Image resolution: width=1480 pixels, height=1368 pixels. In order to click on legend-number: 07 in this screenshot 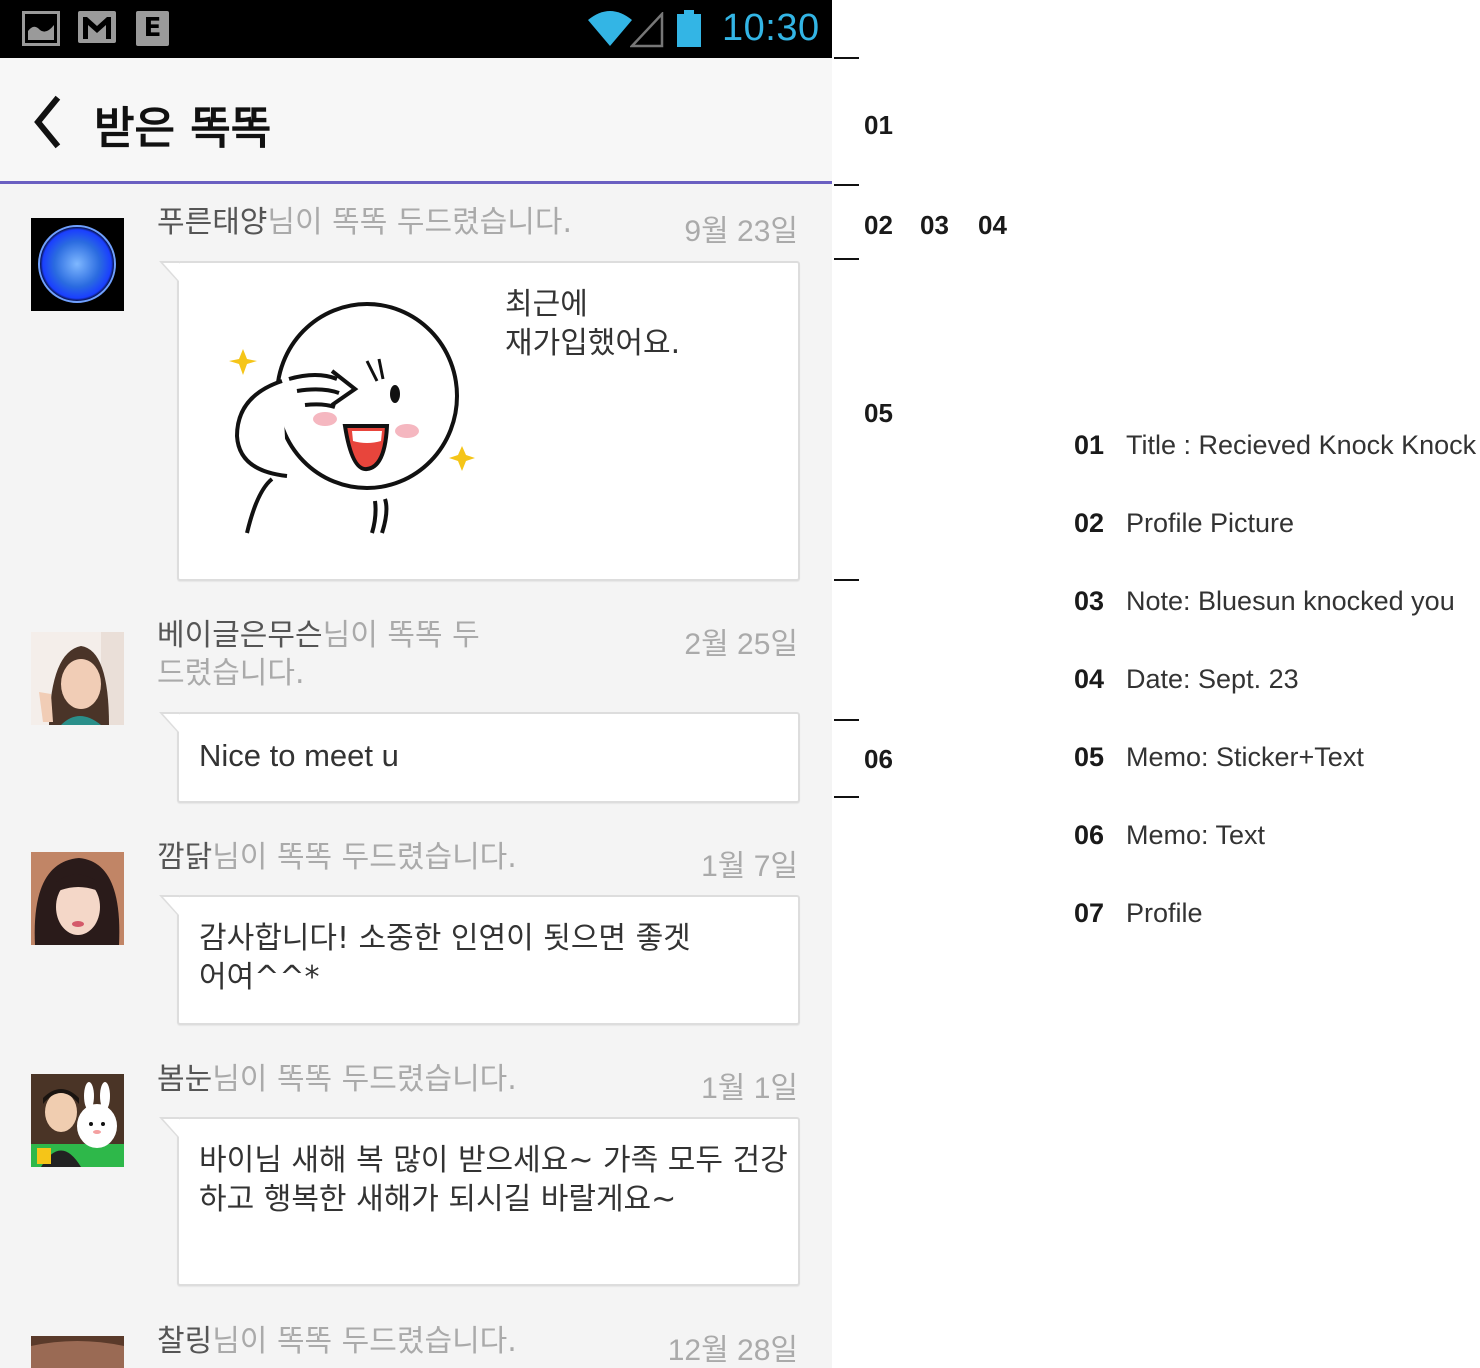, I will do `click(1089, 913)`.